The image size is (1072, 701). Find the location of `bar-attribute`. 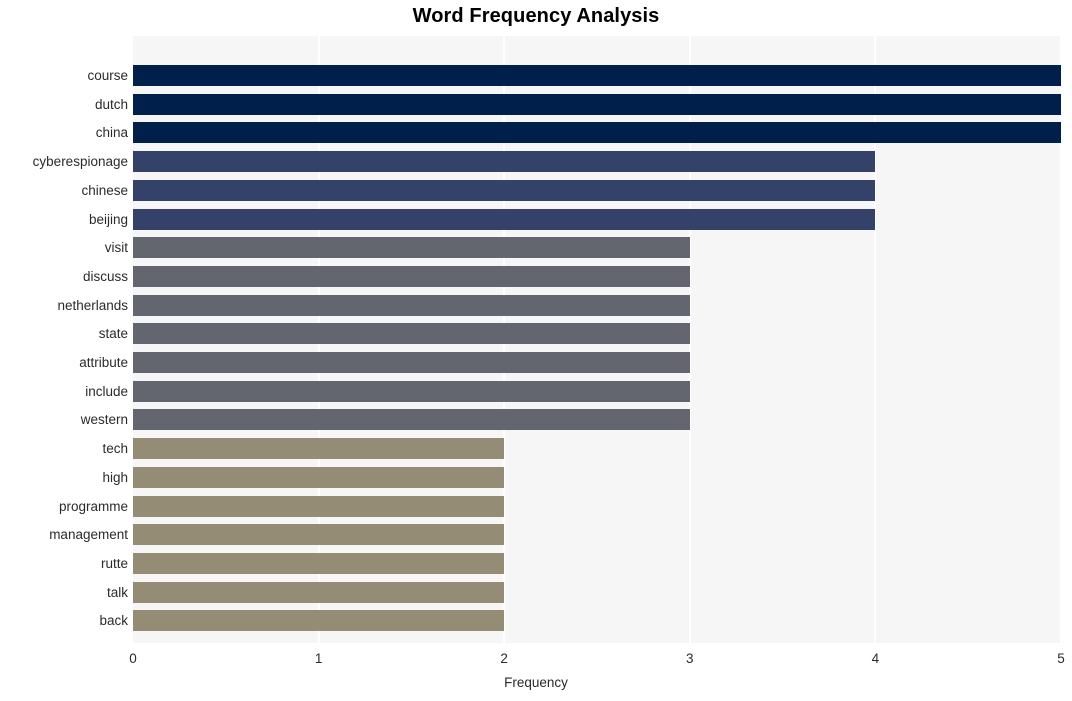

bar-attribute is located at coordinates (411, 362).